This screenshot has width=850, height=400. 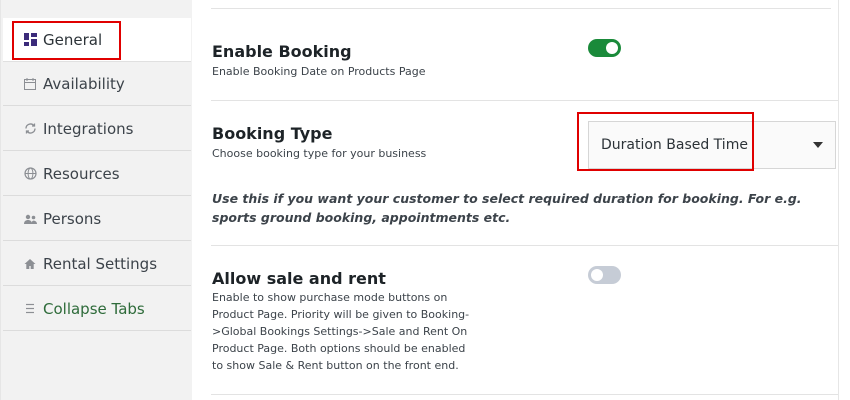 I want to click on tab-persons: Persons, so click(x=97, y=219).